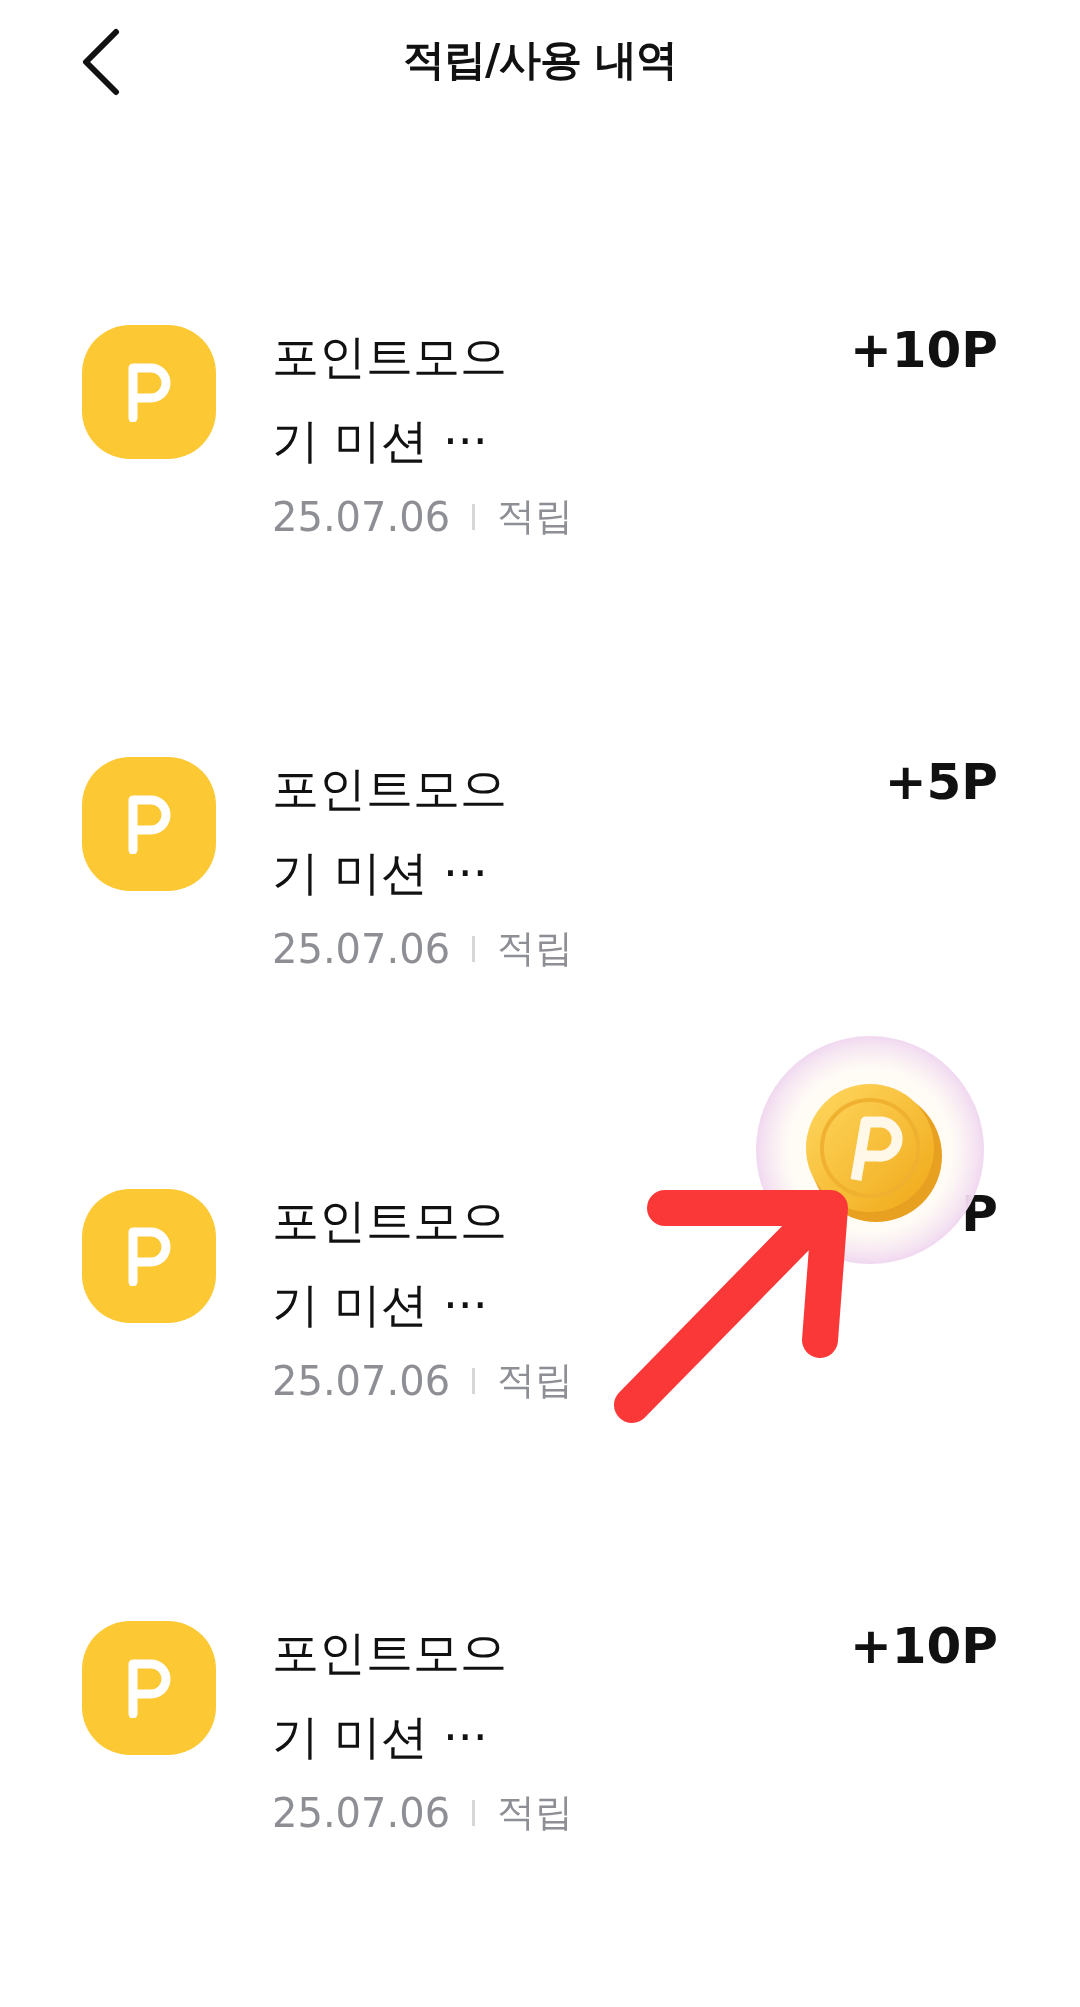 Image resolution: width=1080 pixels, height=2007 pixels. I want to click on back-icon, so click(100, 62).